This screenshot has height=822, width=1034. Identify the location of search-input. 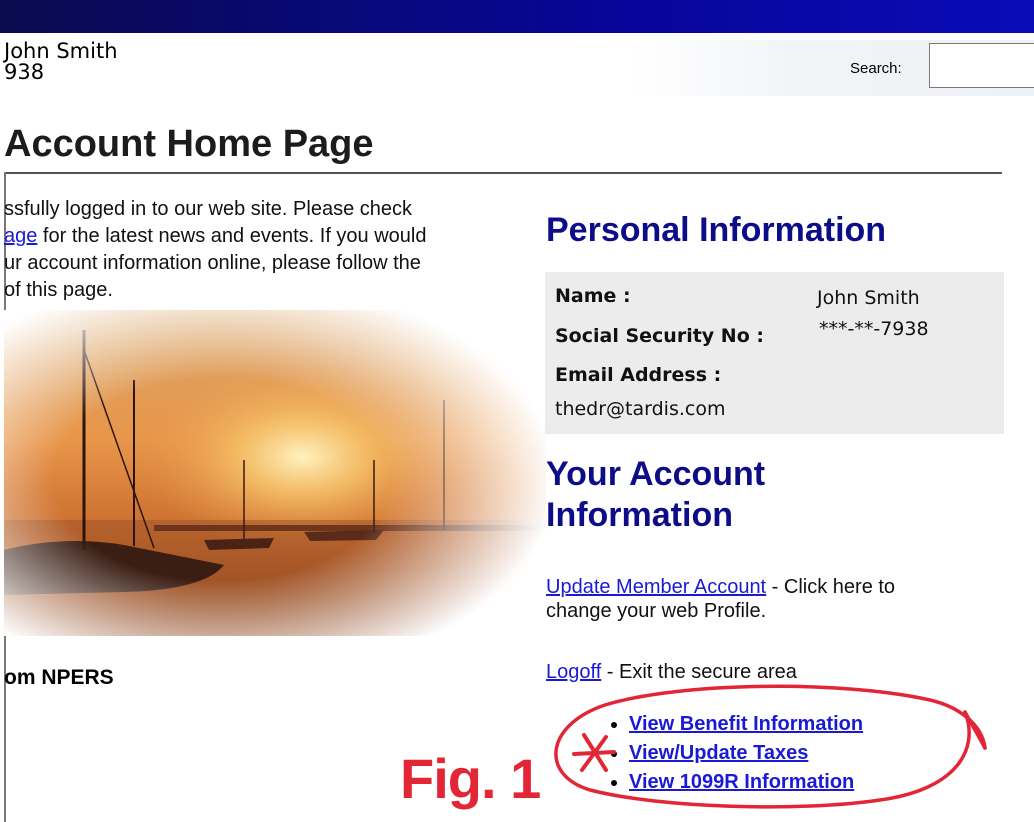
(981, 65).